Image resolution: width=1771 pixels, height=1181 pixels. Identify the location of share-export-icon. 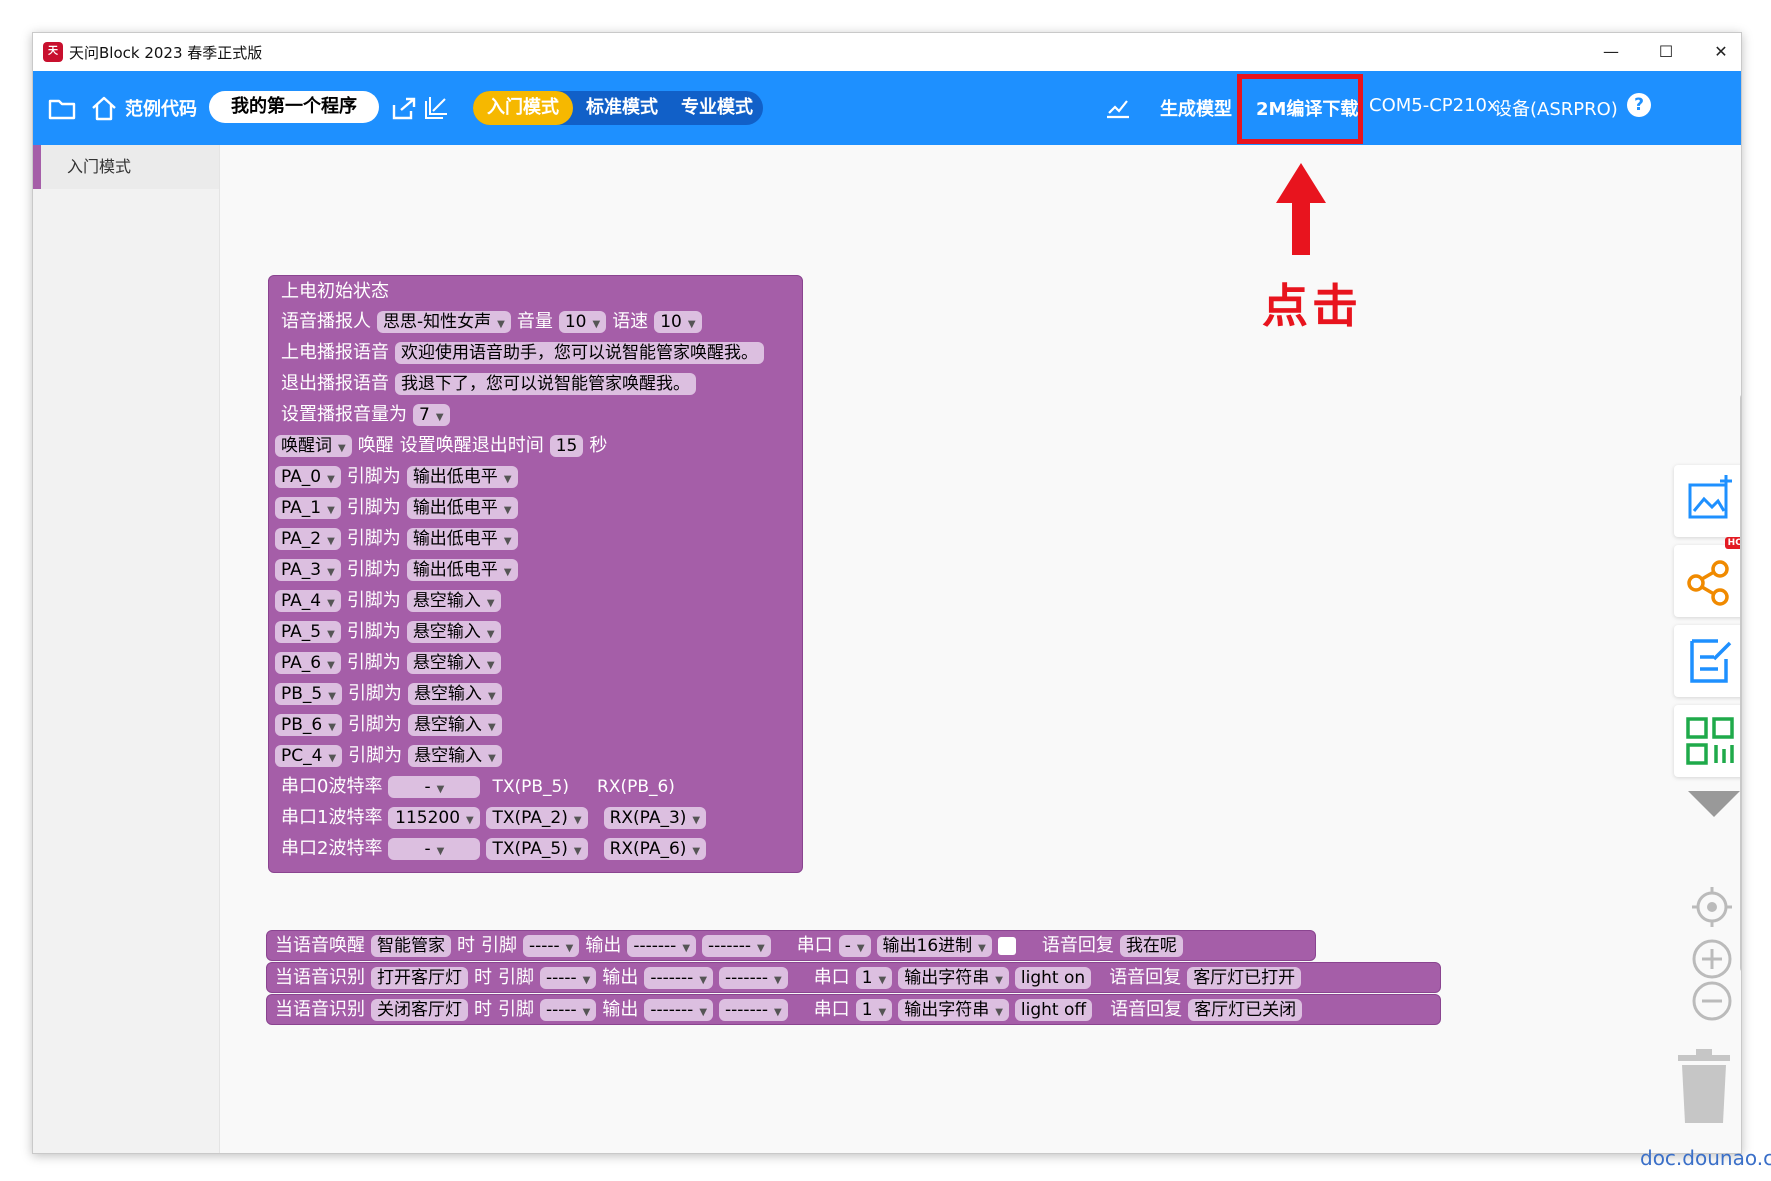
(404, 108).